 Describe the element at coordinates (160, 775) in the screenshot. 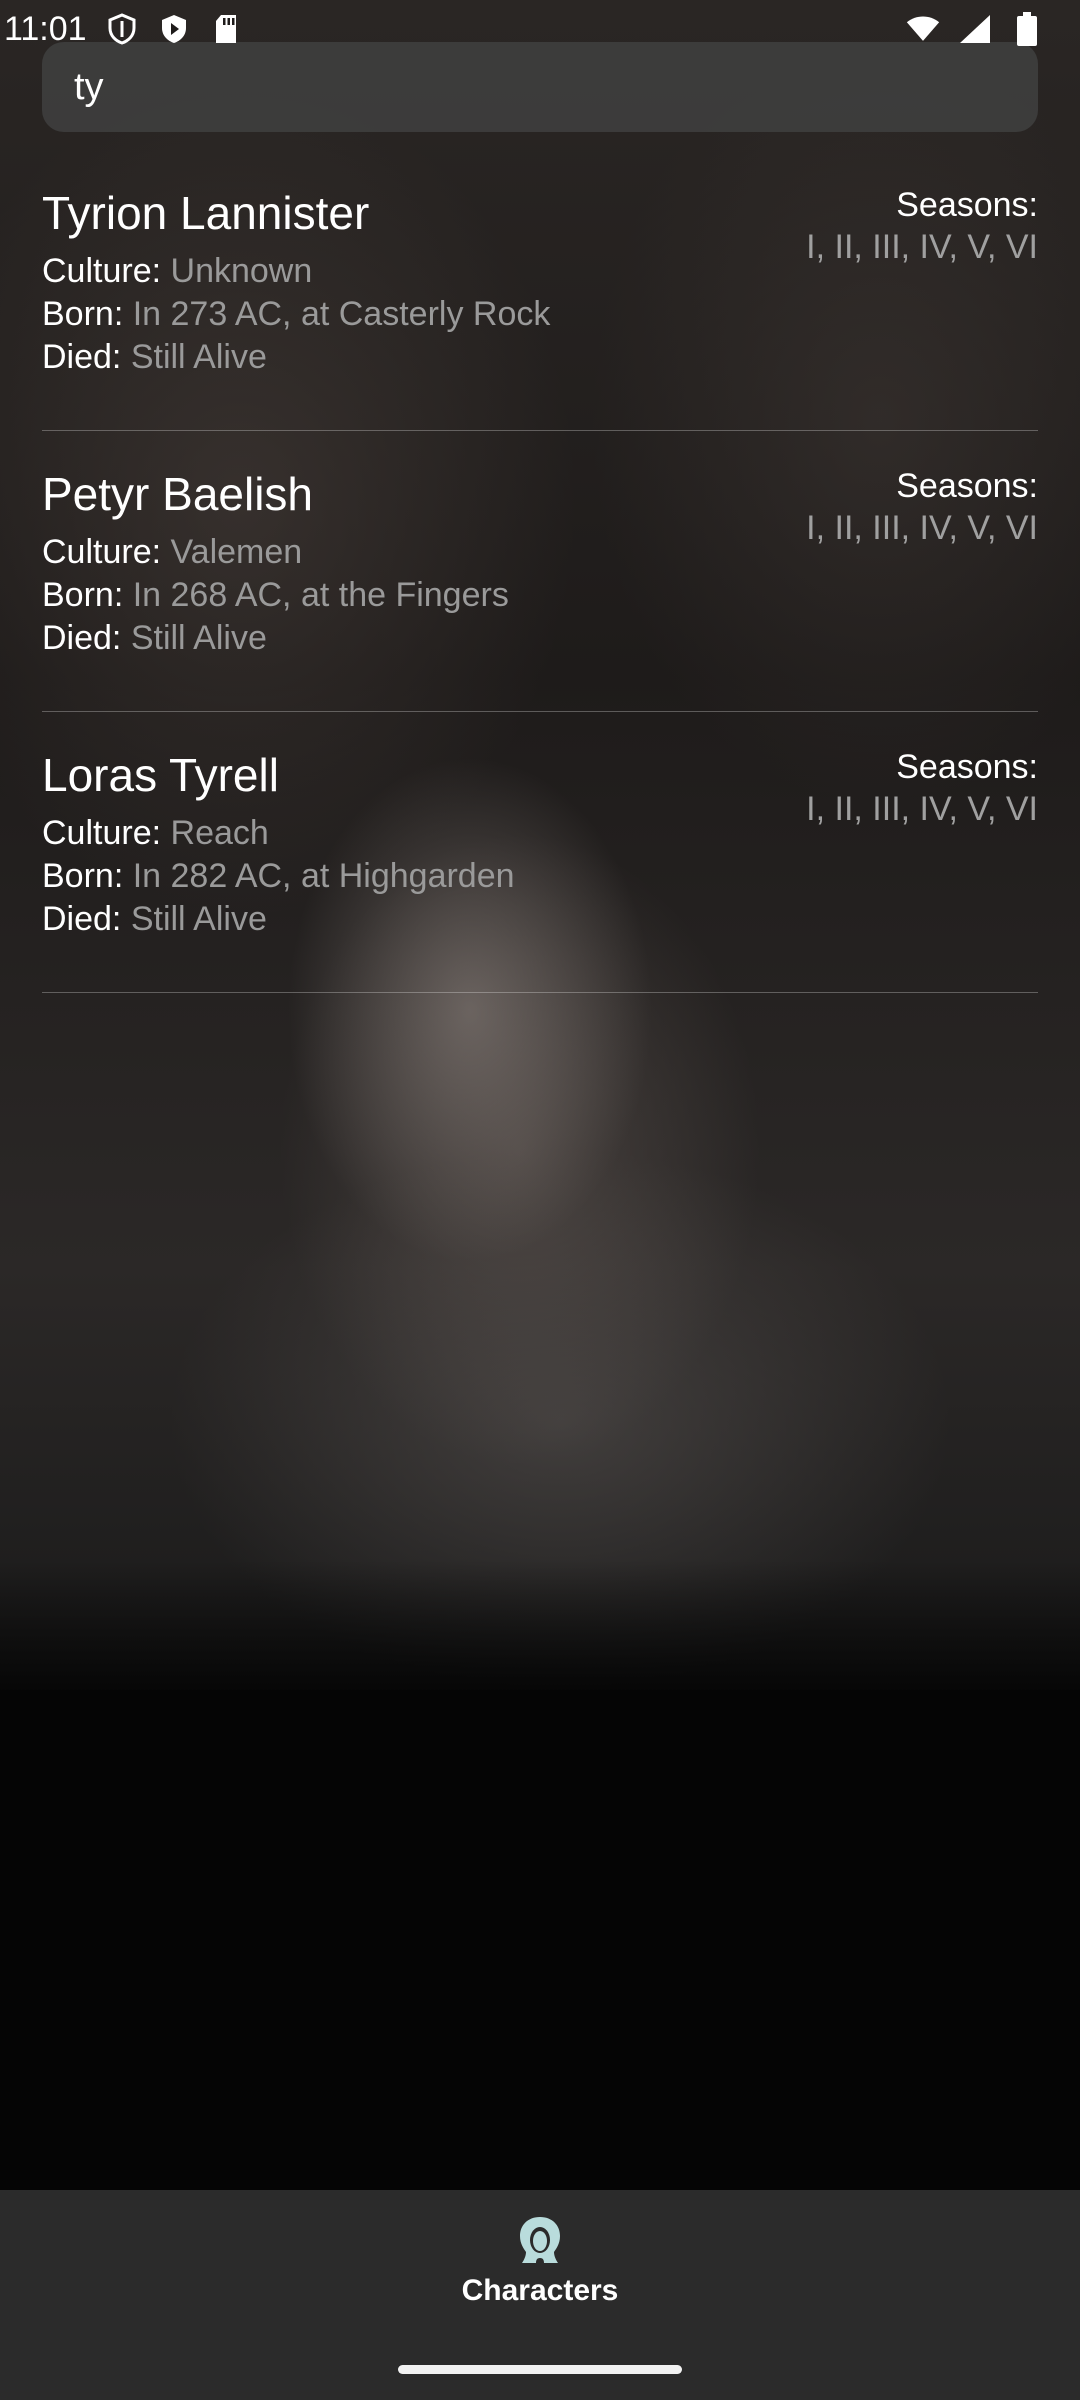

I see `character-name: Loras Tyrell` at that location.